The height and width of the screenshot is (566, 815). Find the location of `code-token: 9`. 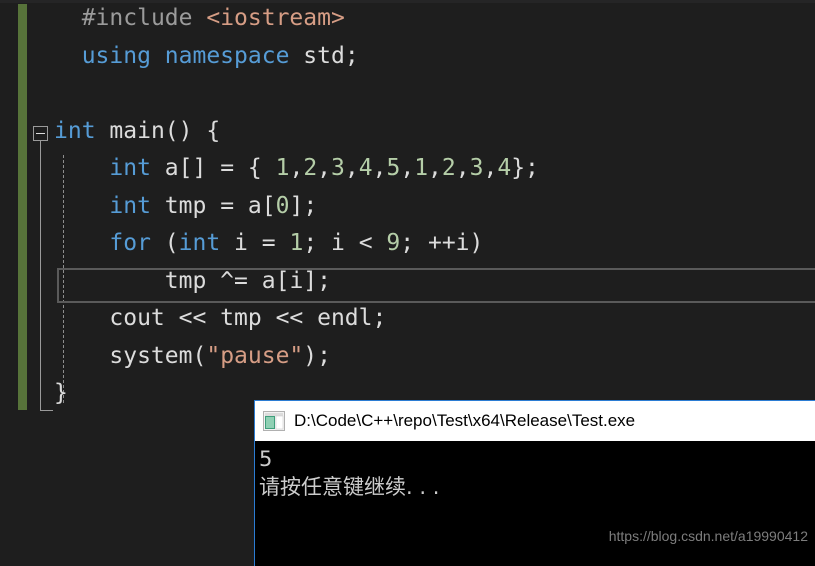

code-token: 9 is located at coordinates (393, 243).